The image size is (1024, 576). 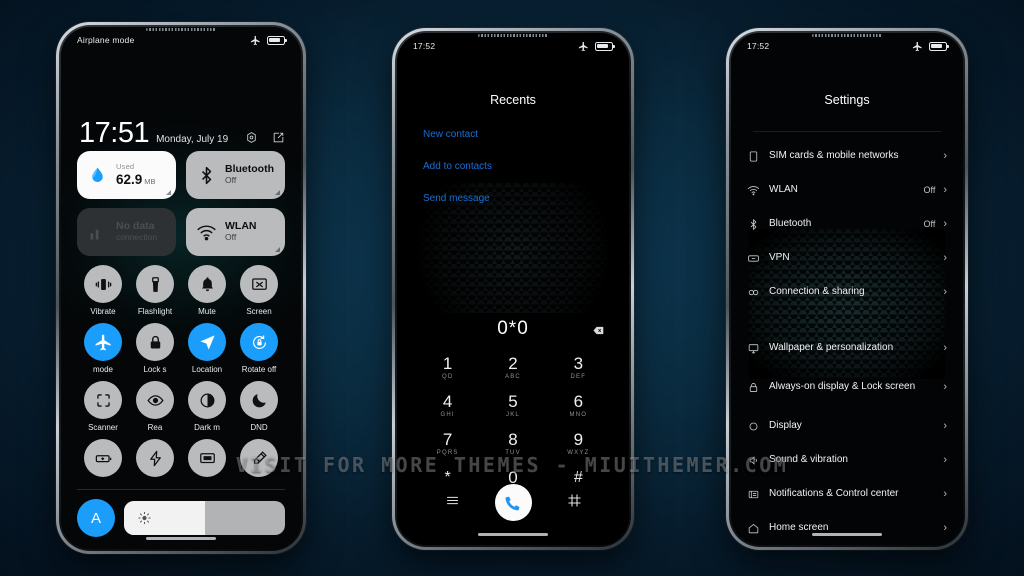 What do you see at coordinates (231, 180) in the screenshot?
I see `bluetooth-state: Off` at bounding box center [231, 180].